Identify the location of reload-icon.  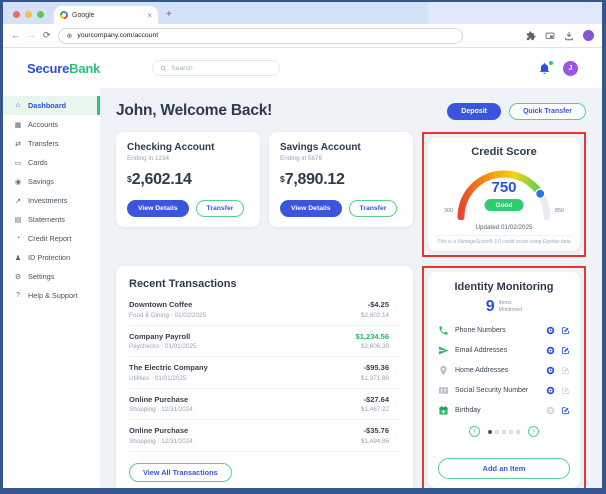
(47, 35).